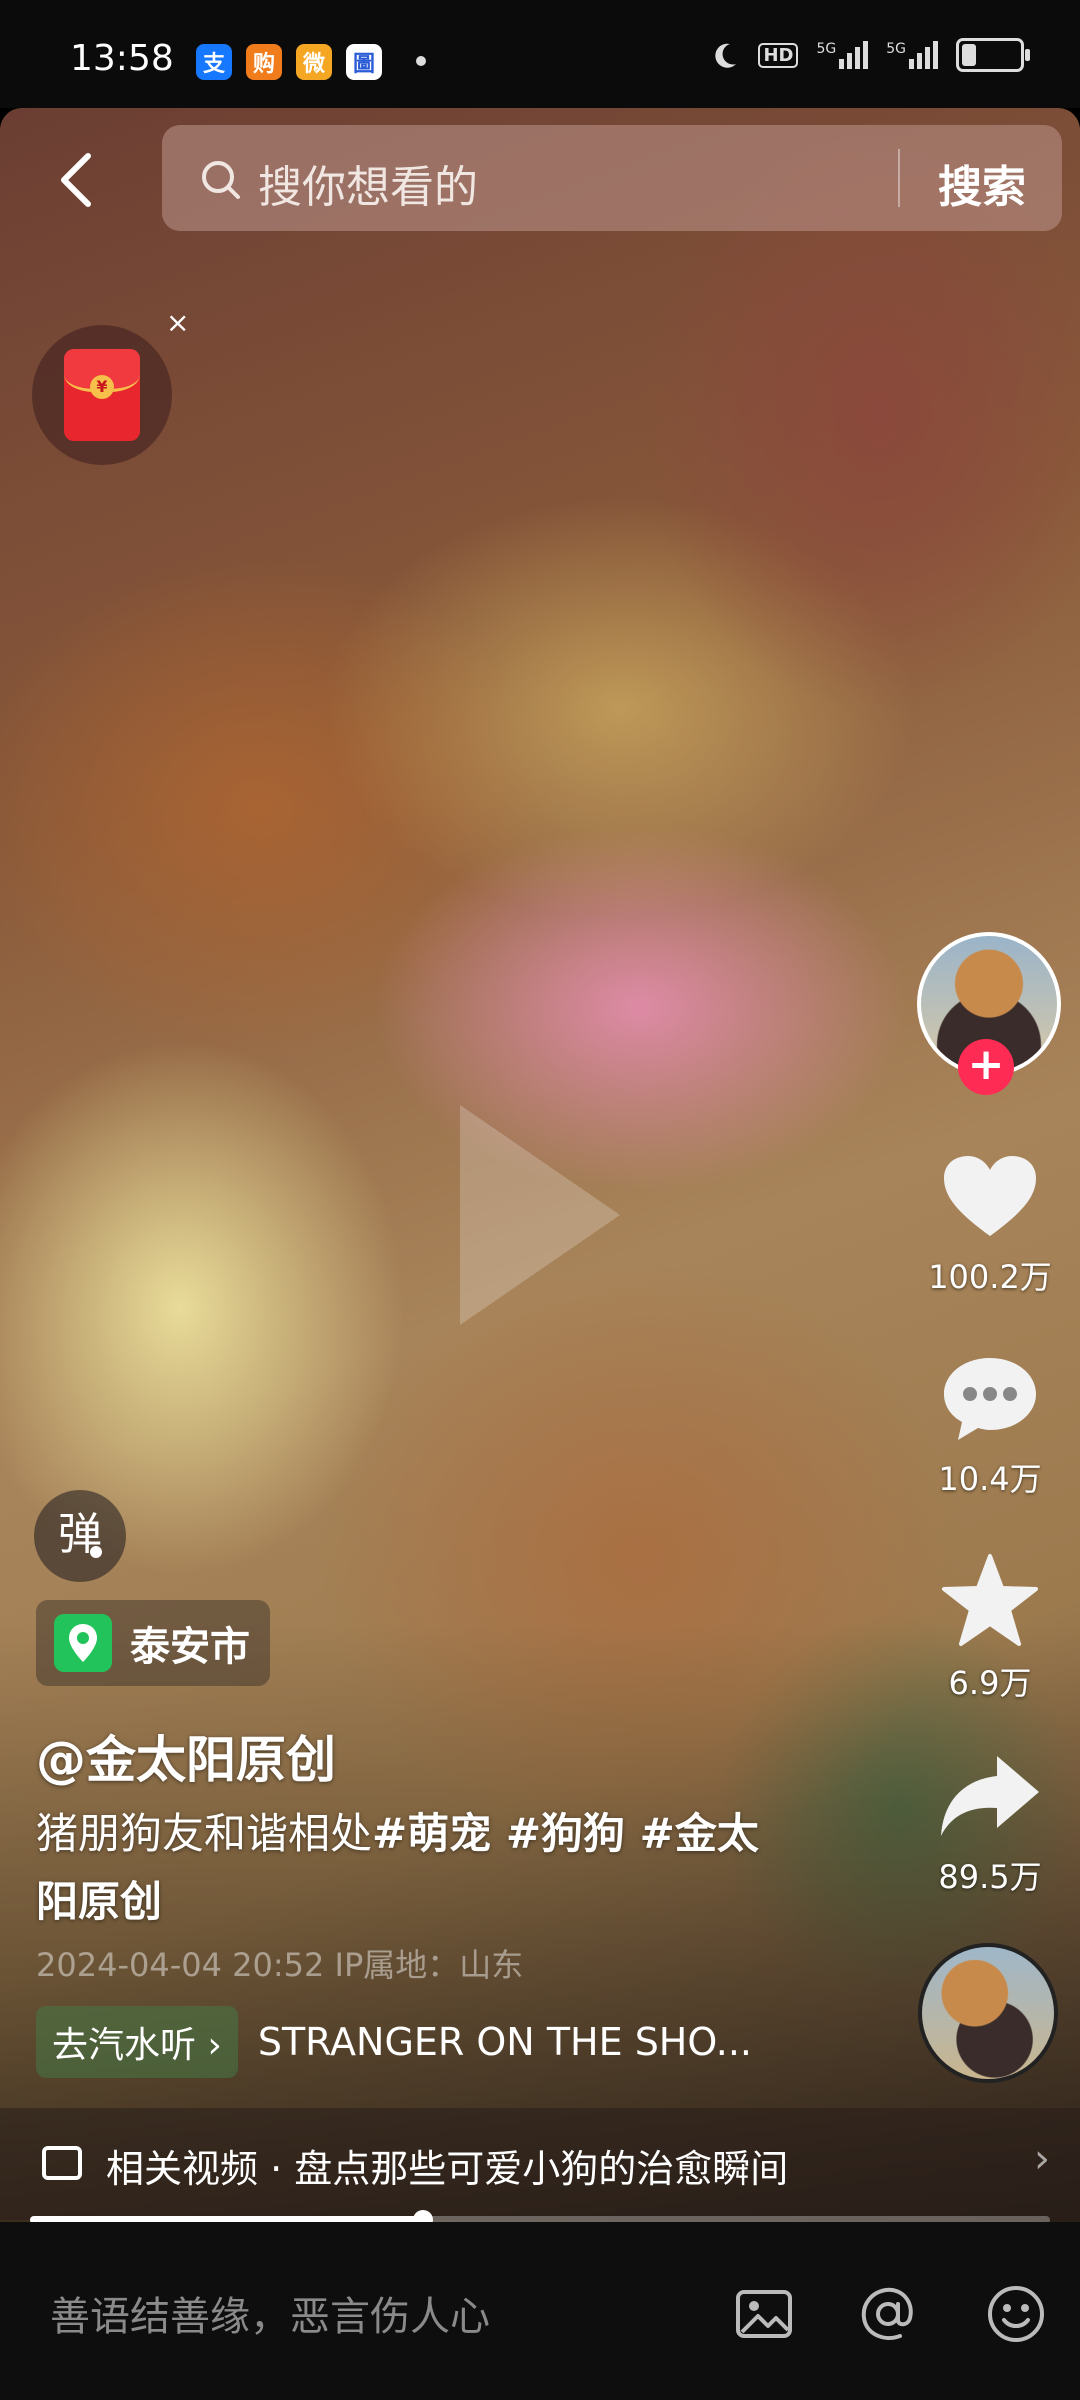 This screenshot has width=1080, height=2400. I want to click on post-meta: 2024-04-04 20:52 IP属地：山东, so click(280, 1965).